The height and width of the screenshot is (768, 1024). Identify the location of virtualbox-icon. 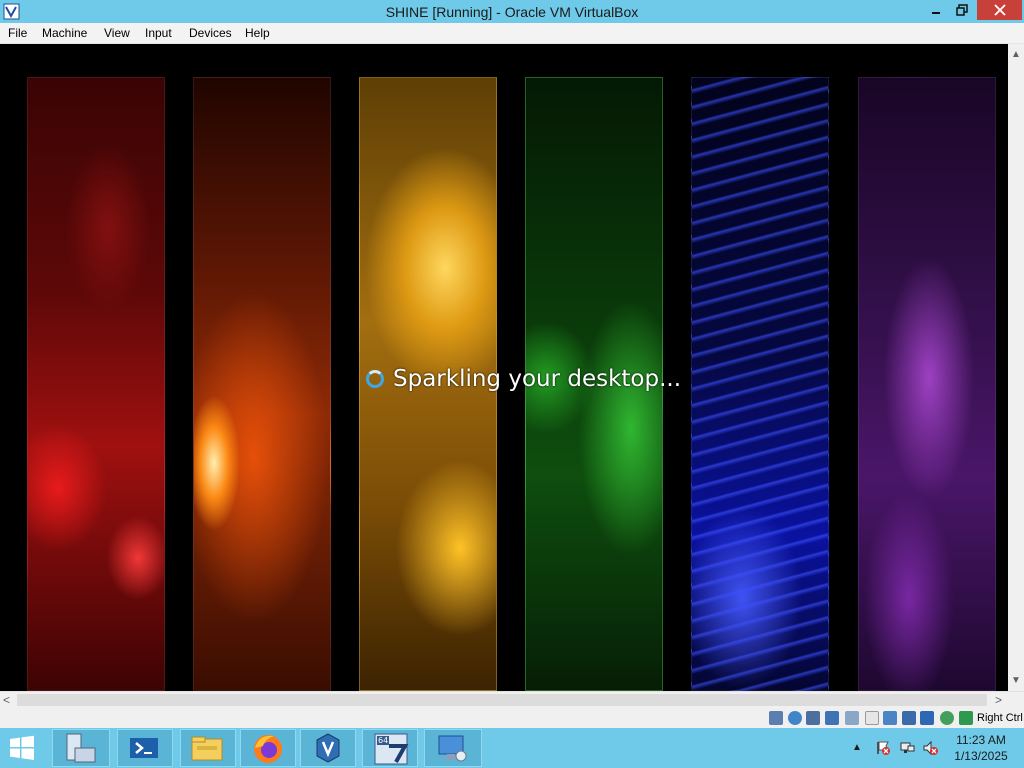
(328, 748).